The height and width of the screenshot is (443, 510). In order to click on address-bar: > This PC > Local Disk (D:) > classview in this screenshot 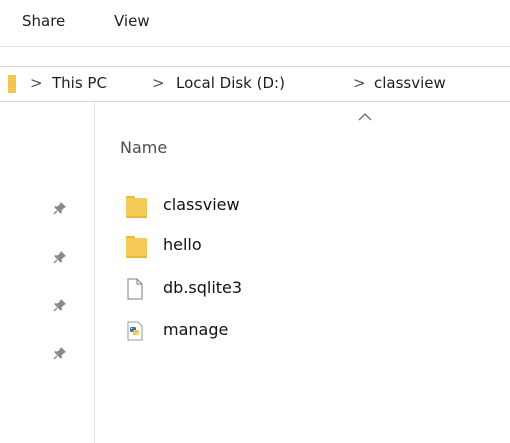, I will do `click(255, 84)`.